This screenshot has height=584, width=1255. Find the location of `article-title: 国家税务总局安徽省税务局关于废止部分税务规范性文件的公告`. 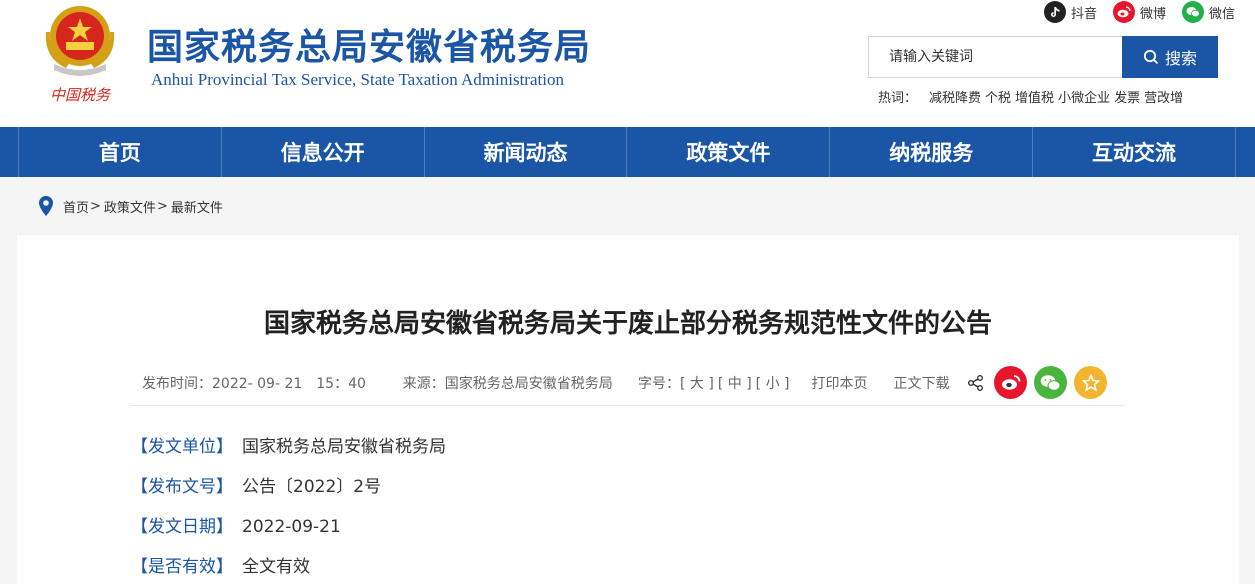

article-title: 国家税务总局安徽省税务局关于废止部分税务规范性文件的公告 is located at coordinates (627, 324).